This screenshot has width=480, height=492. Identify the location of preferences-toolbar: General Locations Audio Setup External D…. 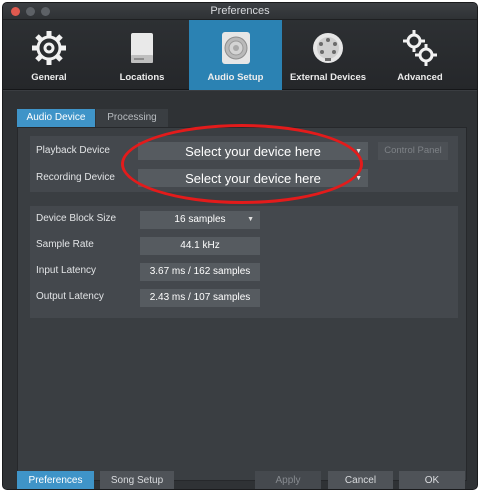
(240, 55).